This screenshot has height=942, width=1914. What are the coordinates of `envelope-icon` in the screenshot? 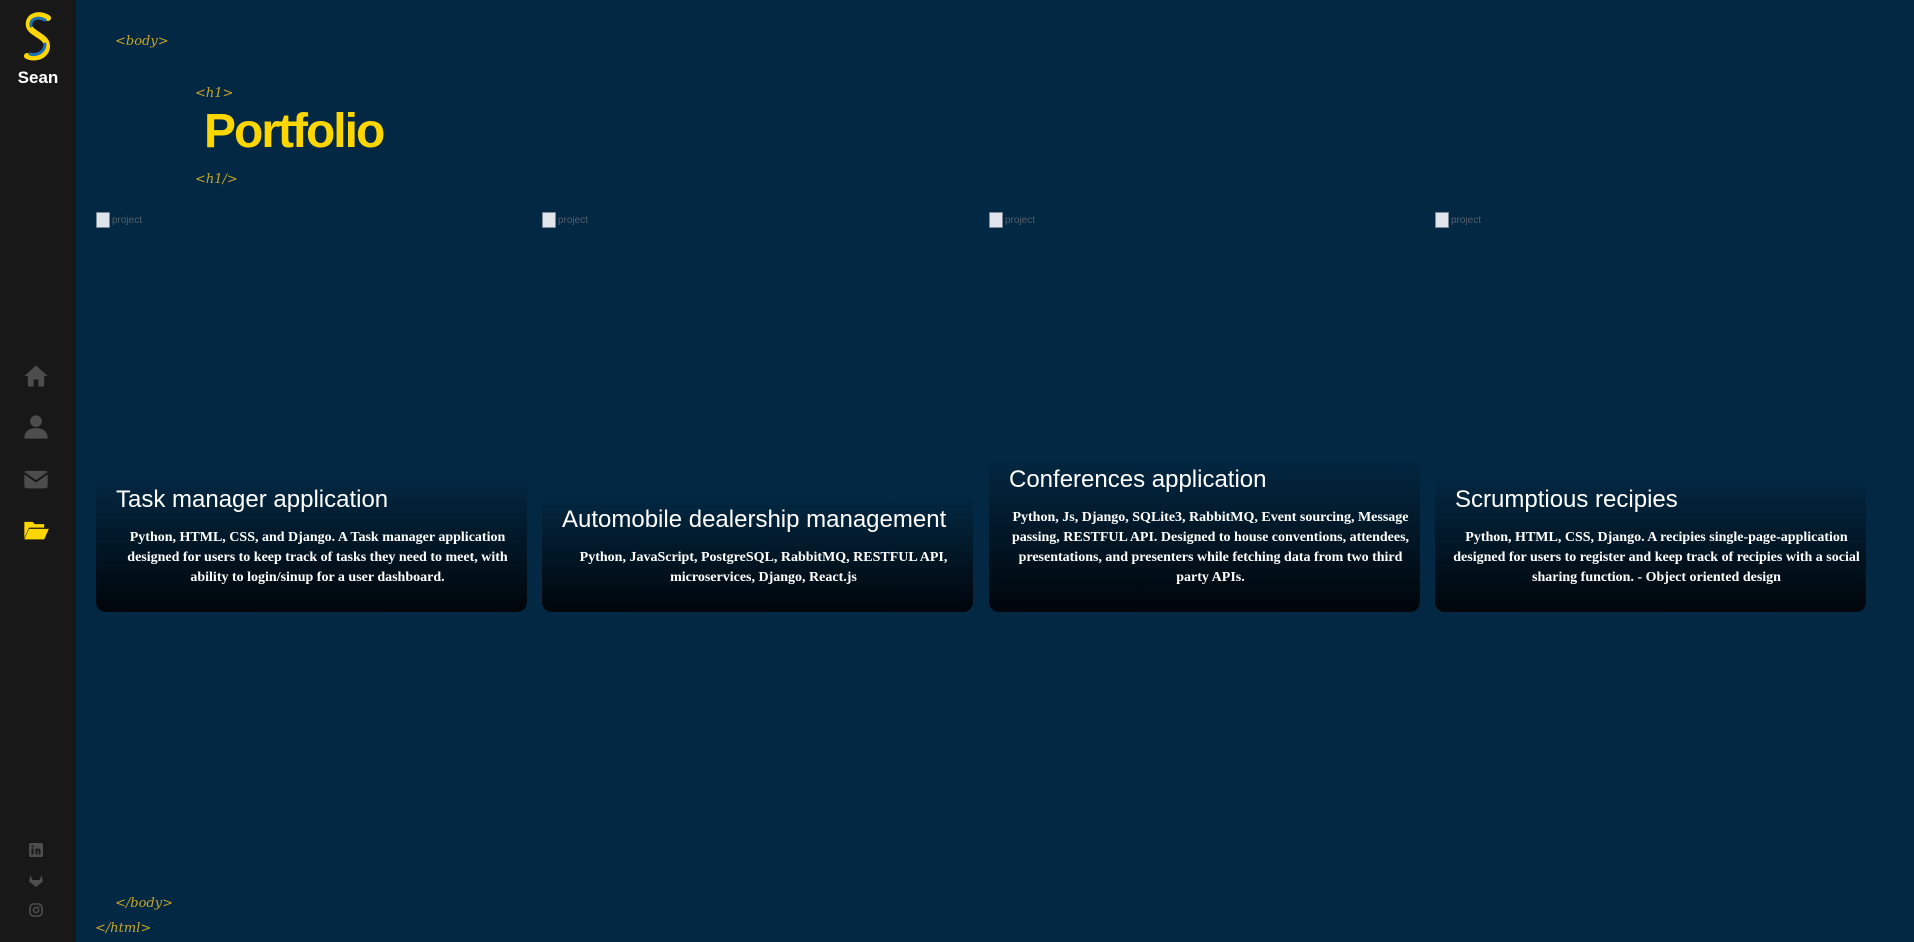 It's located at (36, 479).